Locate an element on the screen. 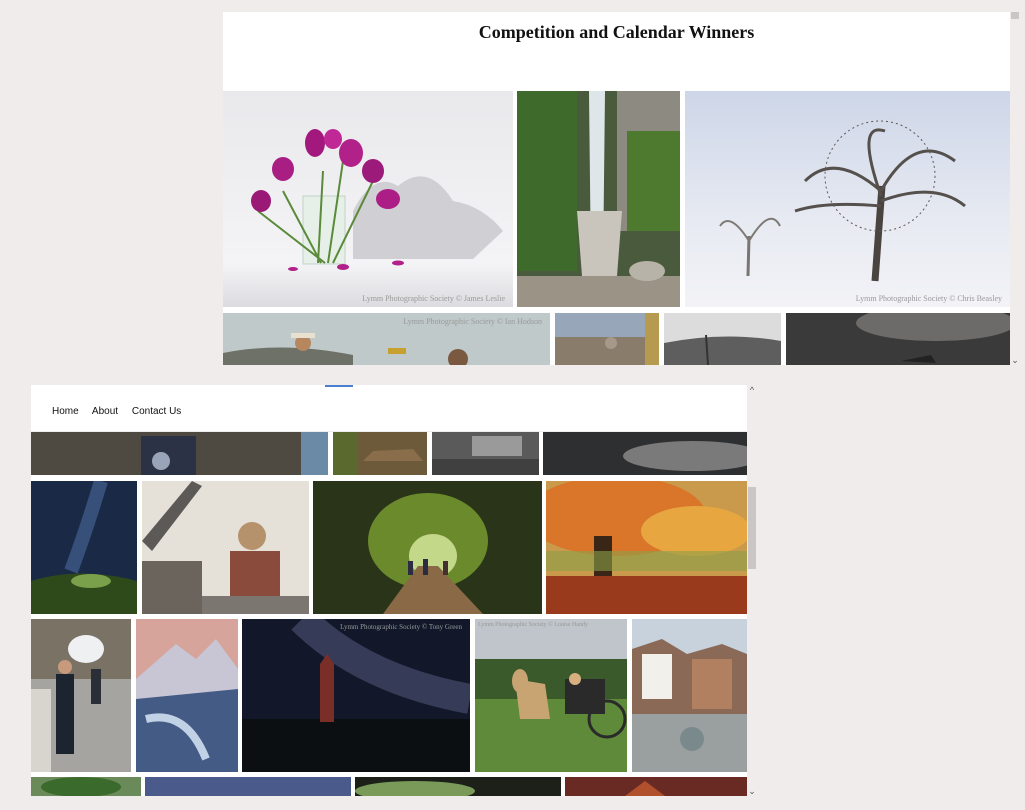 This screenshot has height=810, width=1025. photo-snowy-mountain-pink-sky is located at coordinates (187, 695).